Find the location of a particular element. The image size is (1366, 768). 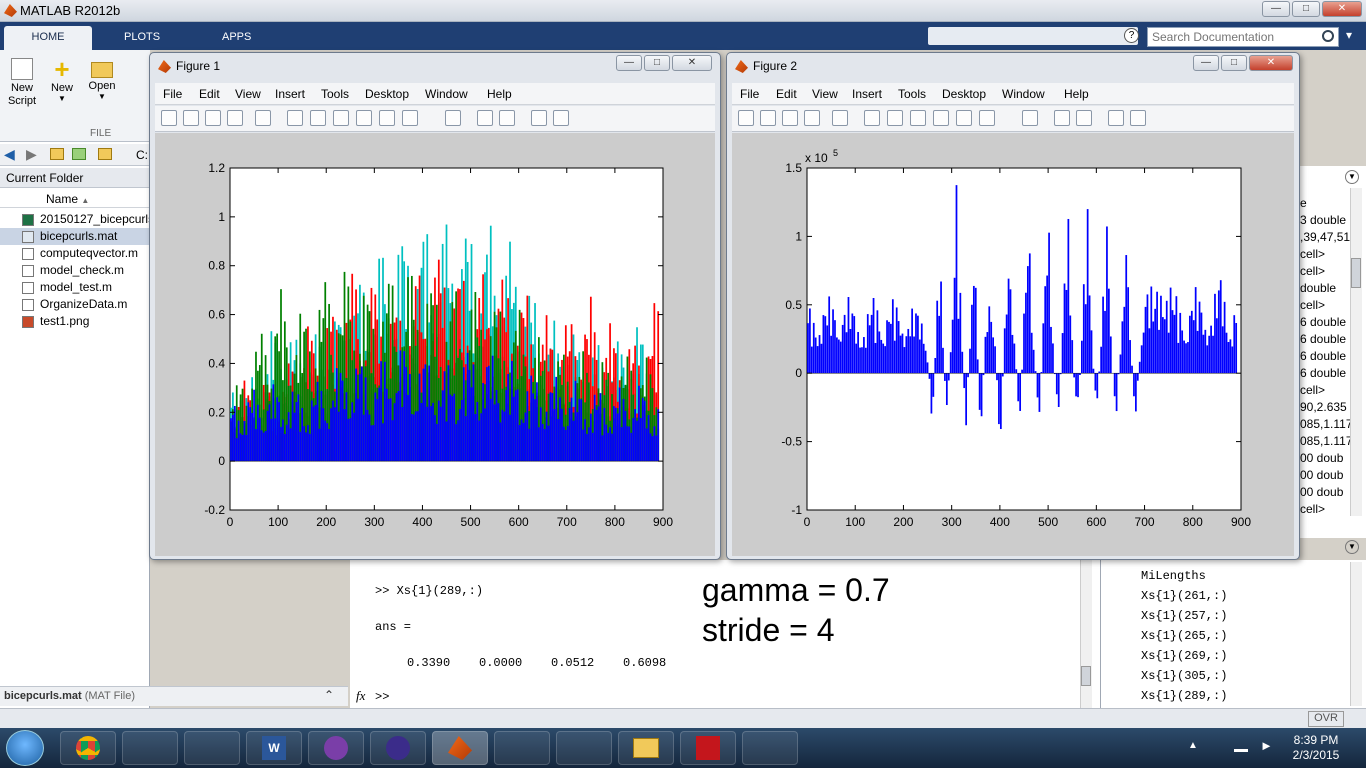

history-entry: Xs{1}(269,:) is located at coordinates (1184, 656).